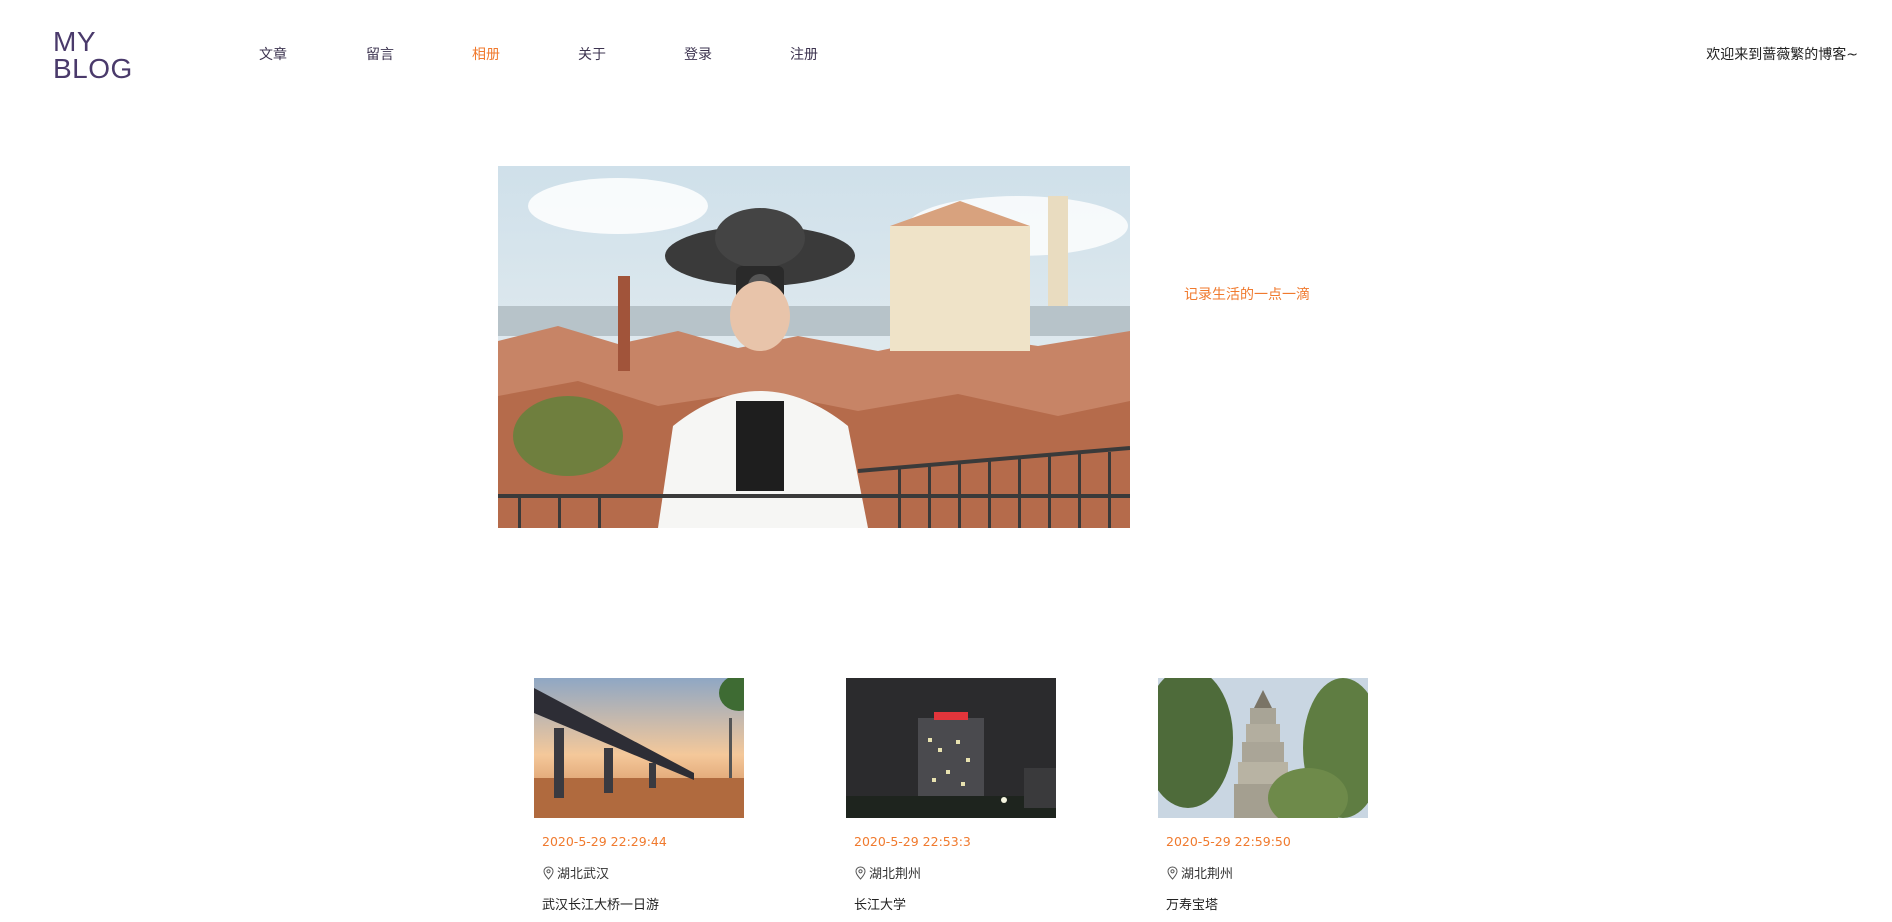 The image size is (1892, 922). What do you see at coordinates (643, 872) in the screenshot?
I see `photo-location: 湖北武汉` at bounding box center [643, 872].